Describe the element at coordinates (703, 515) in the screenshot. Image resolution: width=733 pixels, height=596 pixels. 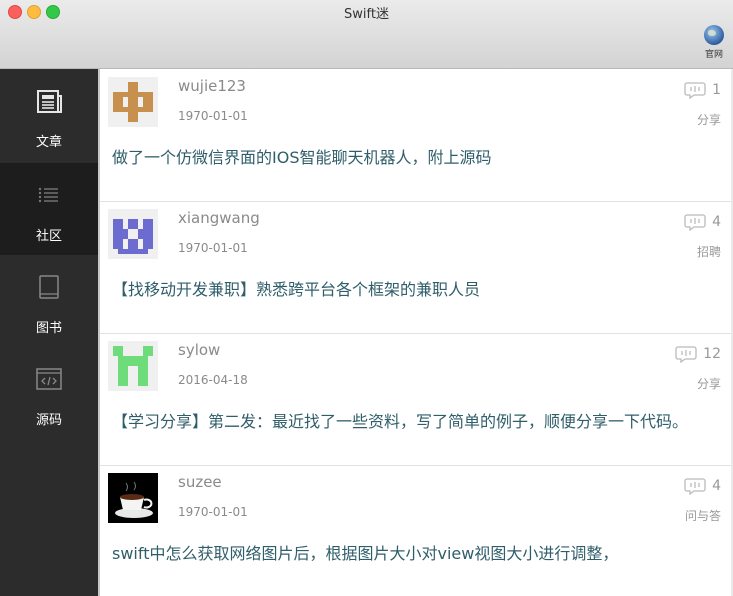
I see `post-category: 问与答` at that location.